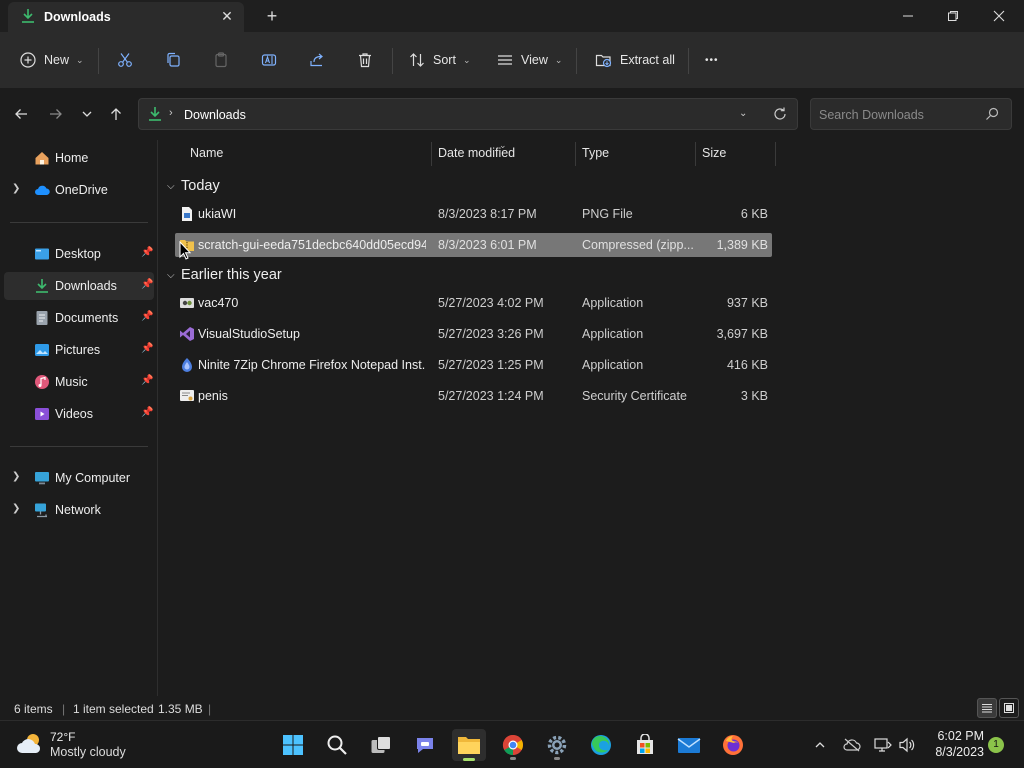  Describe the element at coordinates (147, 412) in the screenshot. I see `pin-icon: 📌` at that location.